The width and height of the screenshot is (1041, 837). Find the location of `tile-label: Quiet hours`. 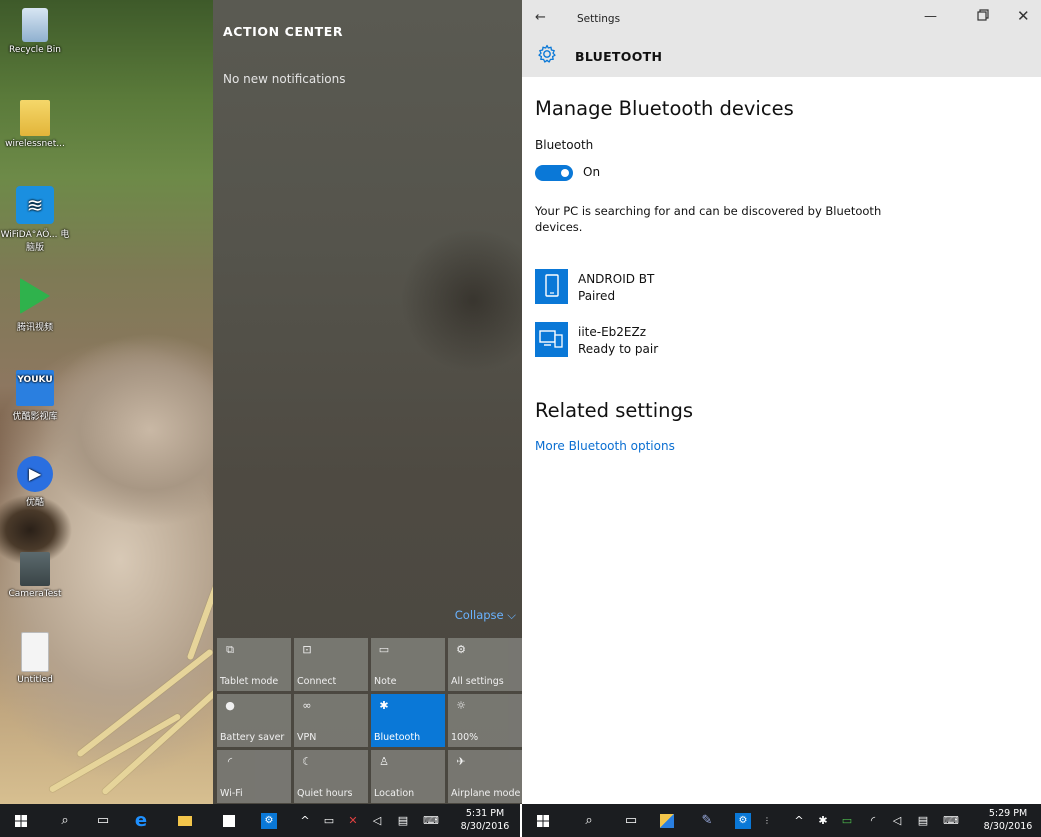

tile-label: Quiet hours is located at coordinates (325, 793).